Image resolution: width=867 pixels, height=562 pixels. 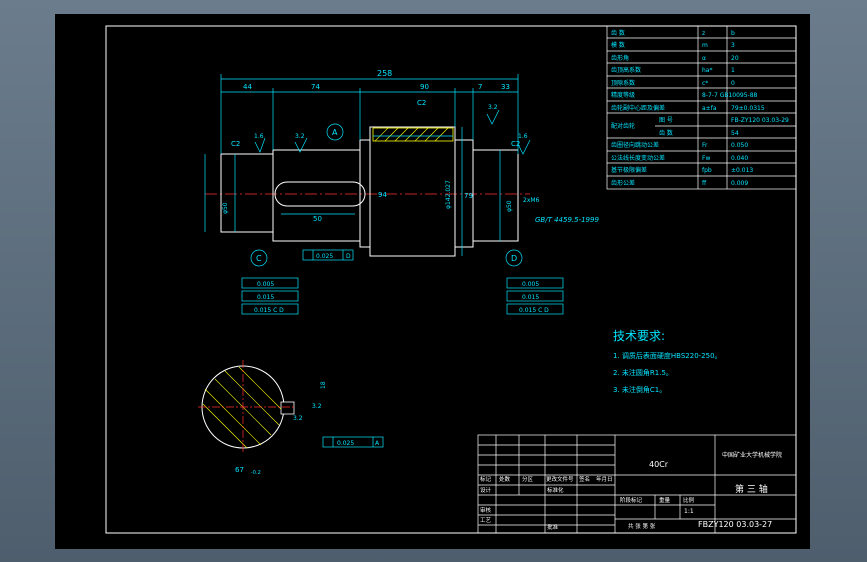 I want to click on row-3: 工艺, so click(x=486, y=520).